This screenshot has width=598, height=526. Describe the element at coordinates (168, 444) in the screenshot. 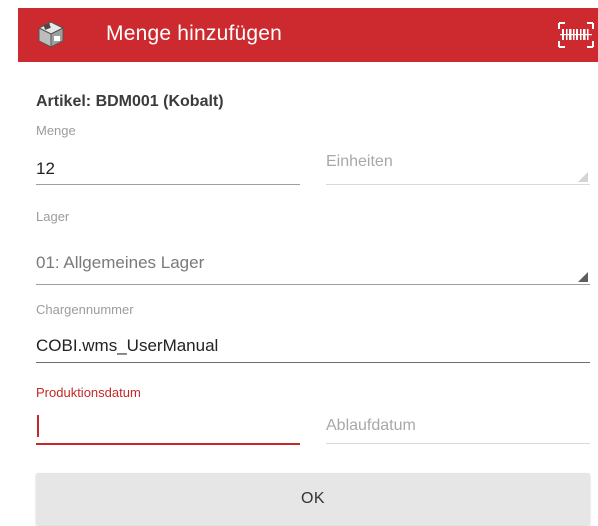

I see `production-date-underline` at that location.